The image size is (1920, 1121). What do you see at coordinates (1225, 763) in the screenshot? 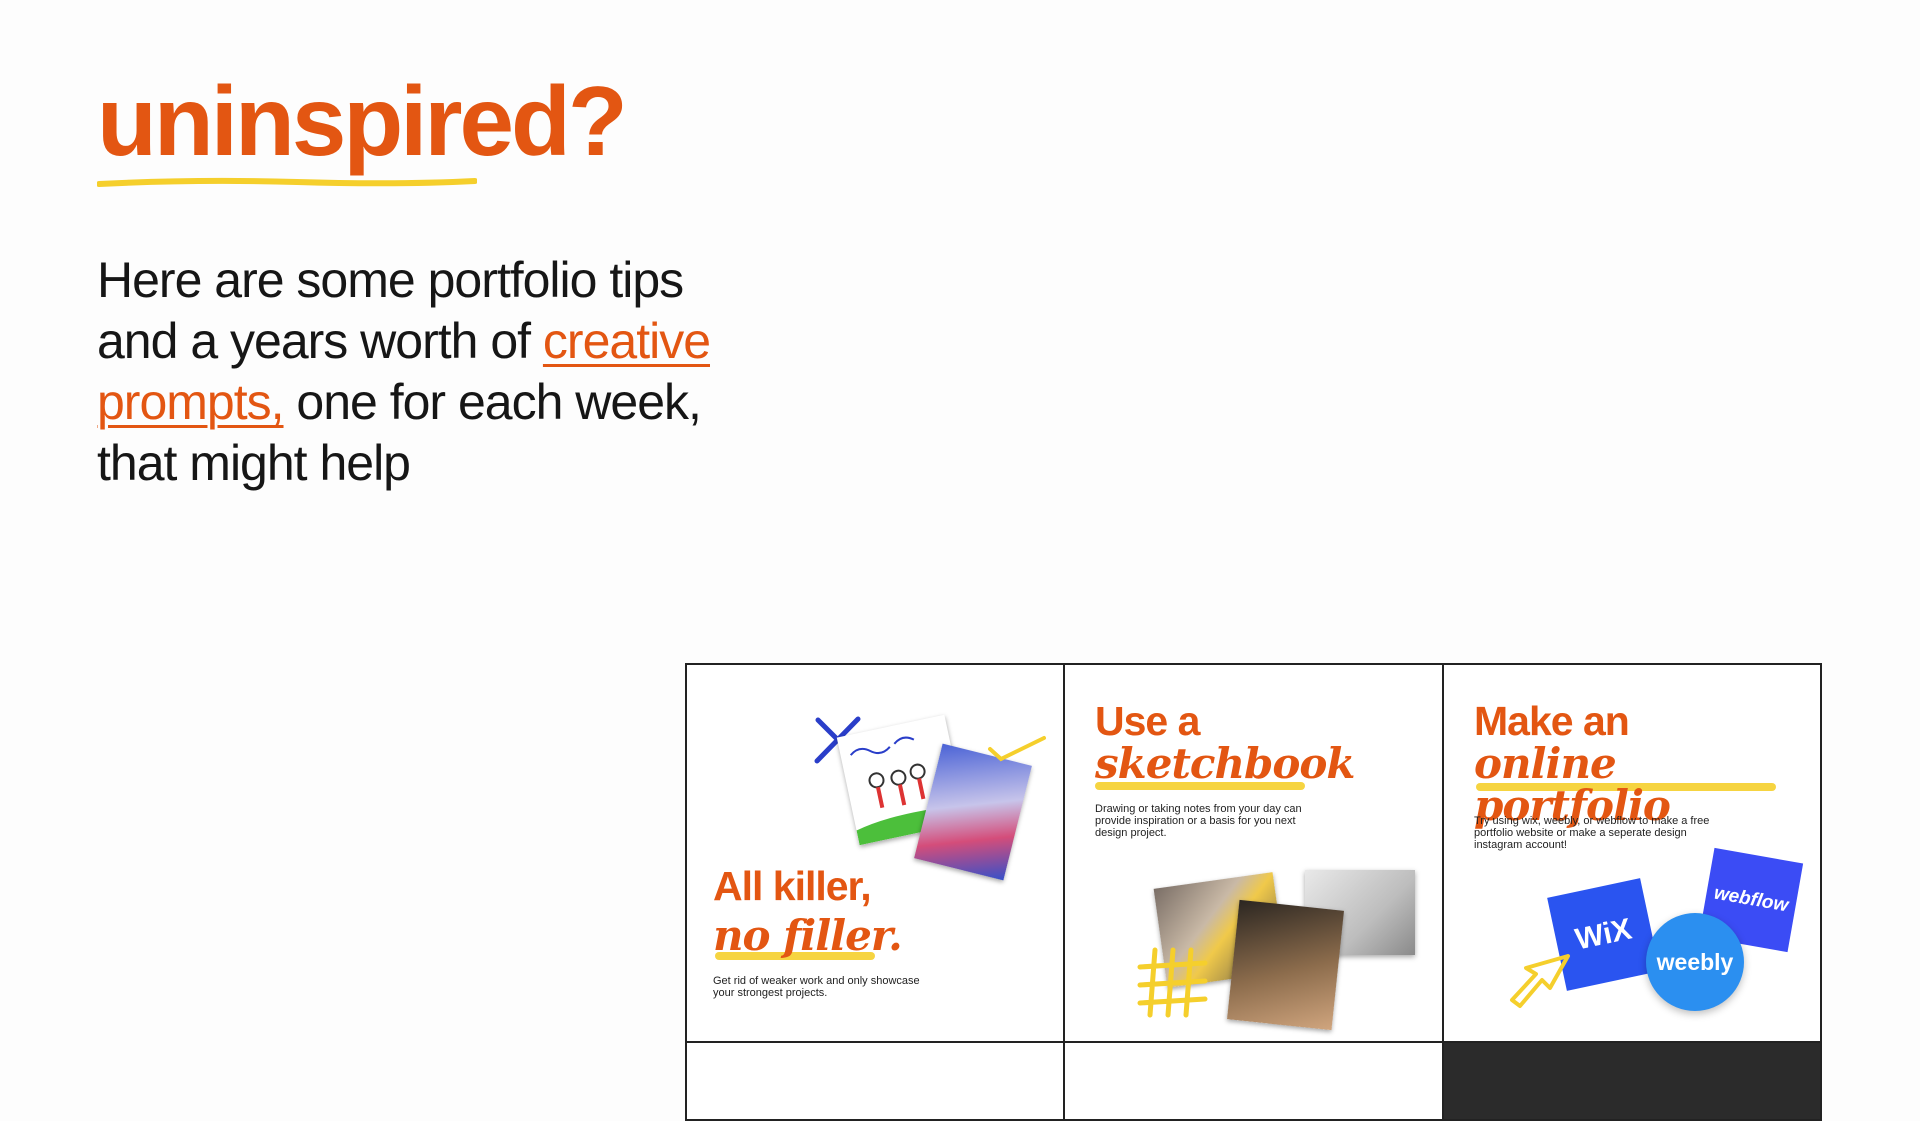
I see `card-title-italic: sketchbook` at bounding box center [1225, 763].